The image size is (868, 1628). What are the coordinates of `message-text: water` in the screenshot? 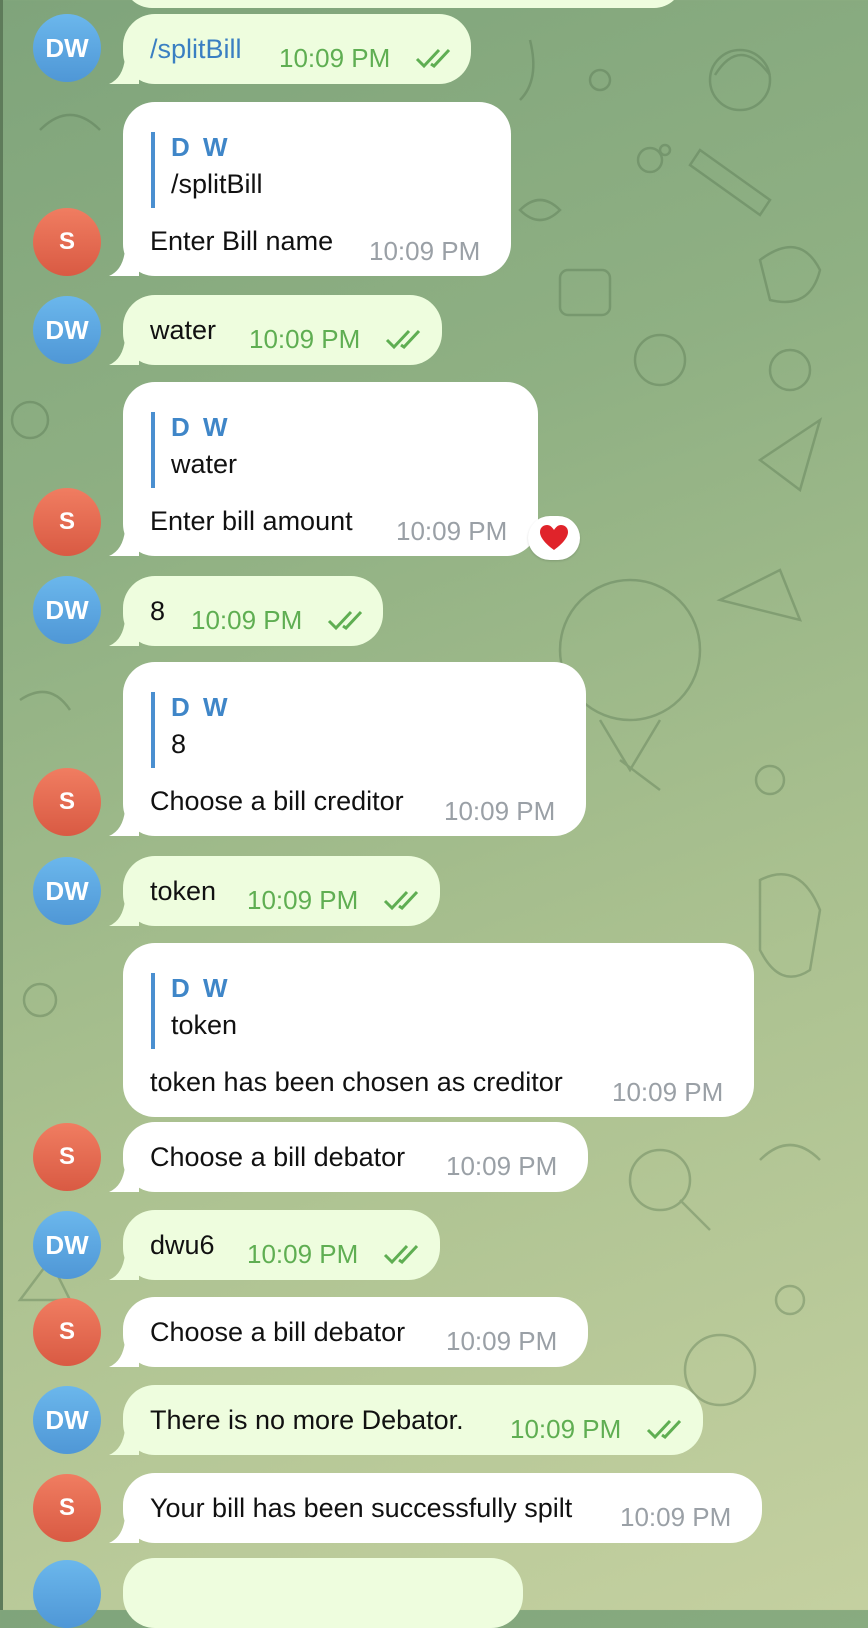 It's located at (183, 330).